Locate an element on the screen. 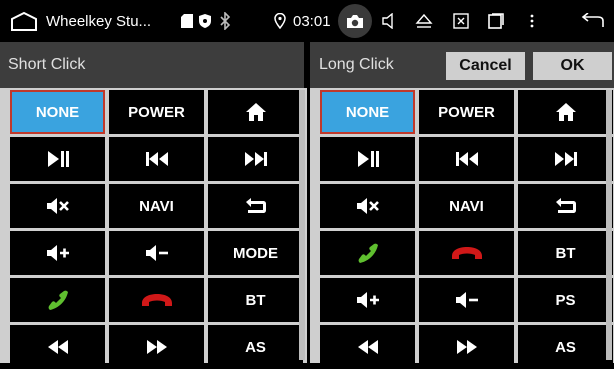 This screenshot has width=614, height=369. long-key-fast-forward is located at coordinates (466, 347).